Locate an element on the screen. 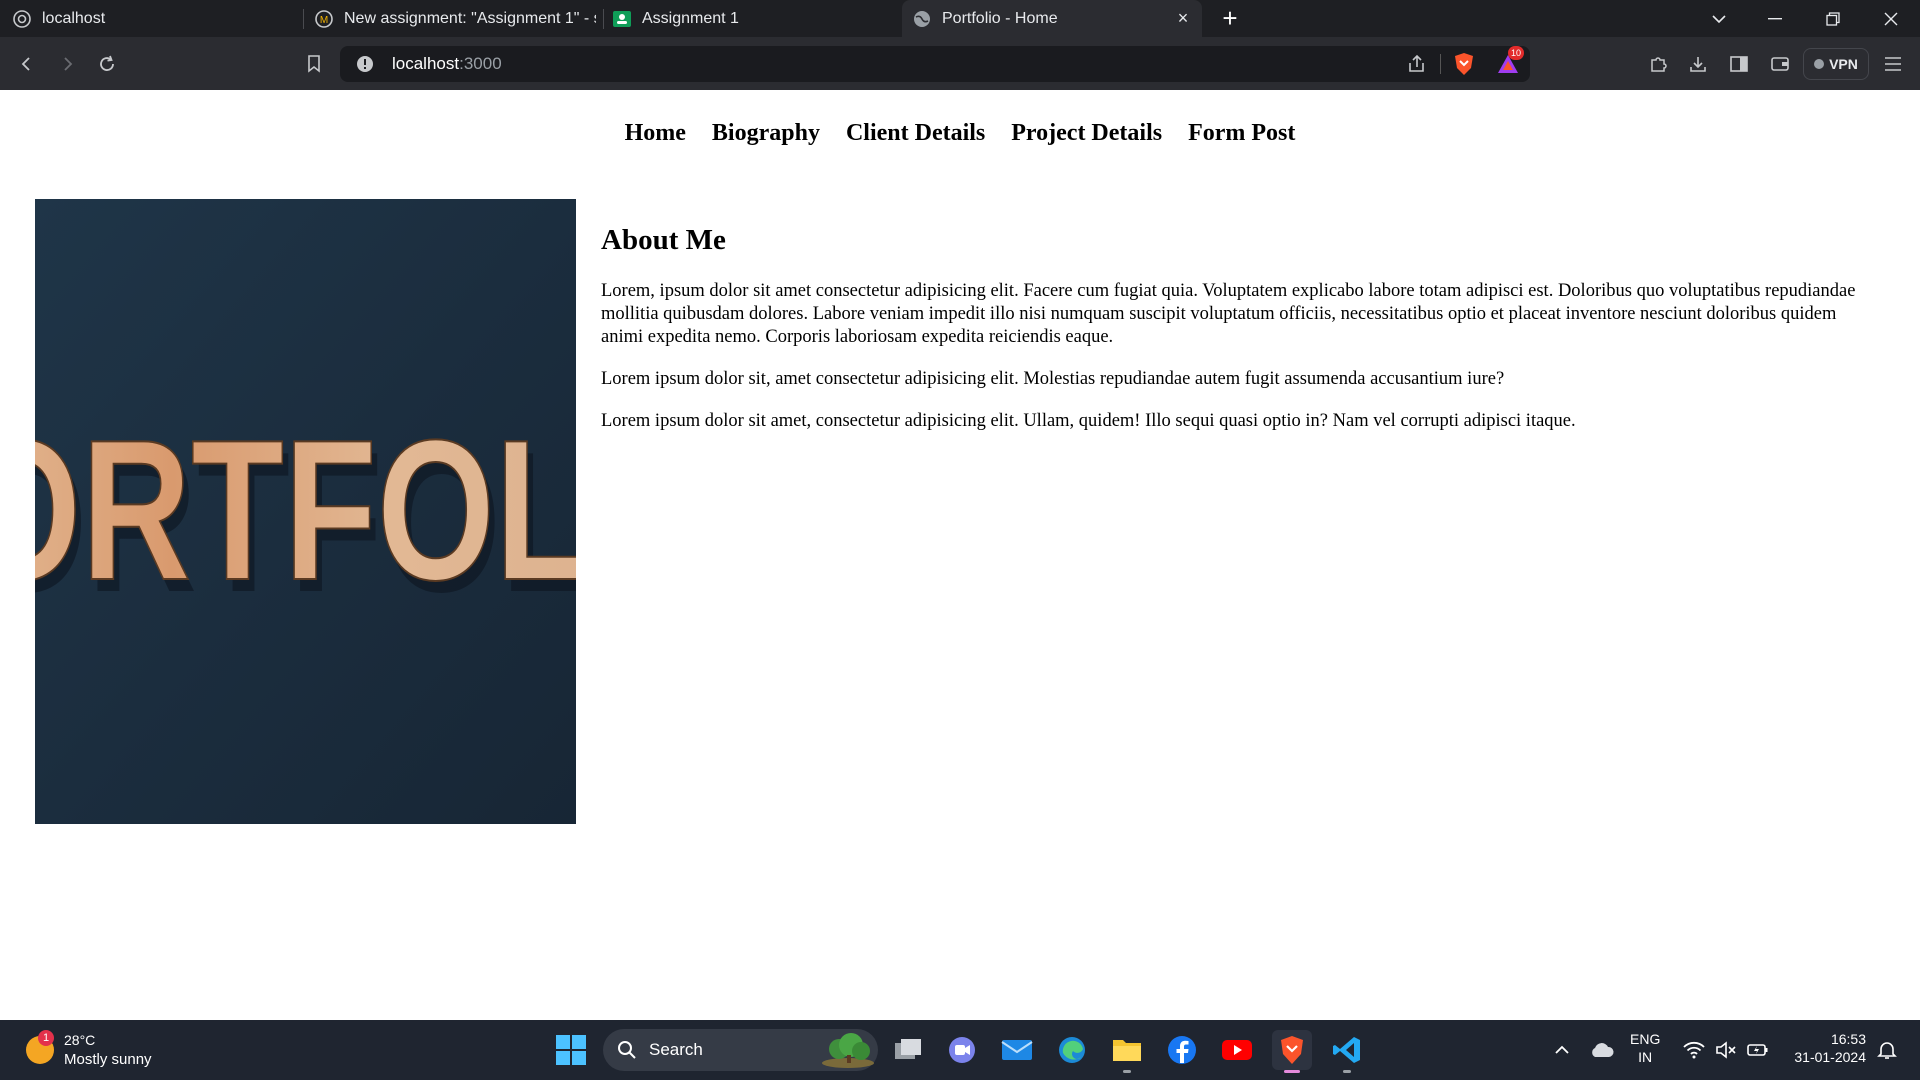 The image size is (1920, 1080). start-button is located at coordinates (571, 1050).